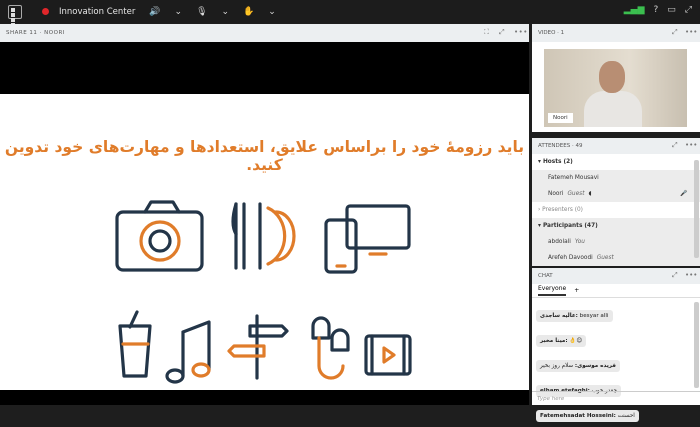 The height and width of the screenshot is (427, 700). Describe the element at coordinates (552, 290) in the screenshot. I see `tab-everyone: Everyone` at that location.